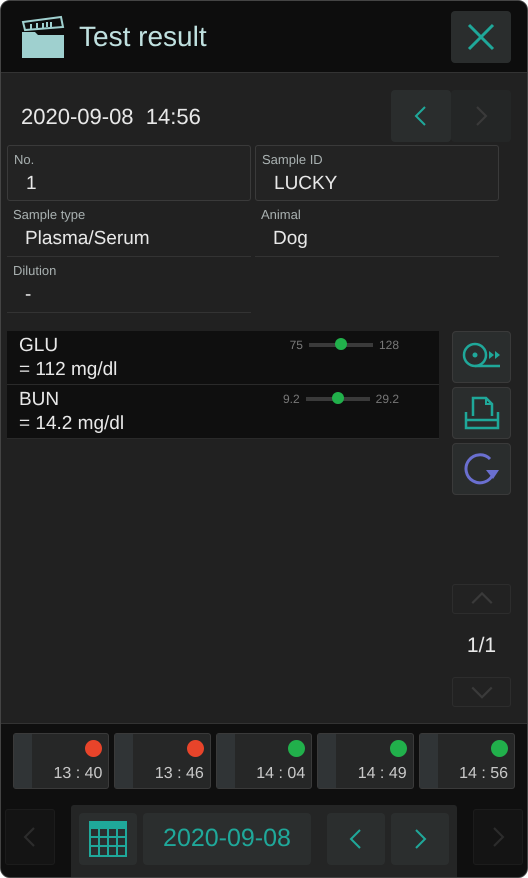 The height and width of the screenshot is (878, 528). Describe the element at coordinates (420, 839) in the screenshot. I see `next-day-button` at that location.